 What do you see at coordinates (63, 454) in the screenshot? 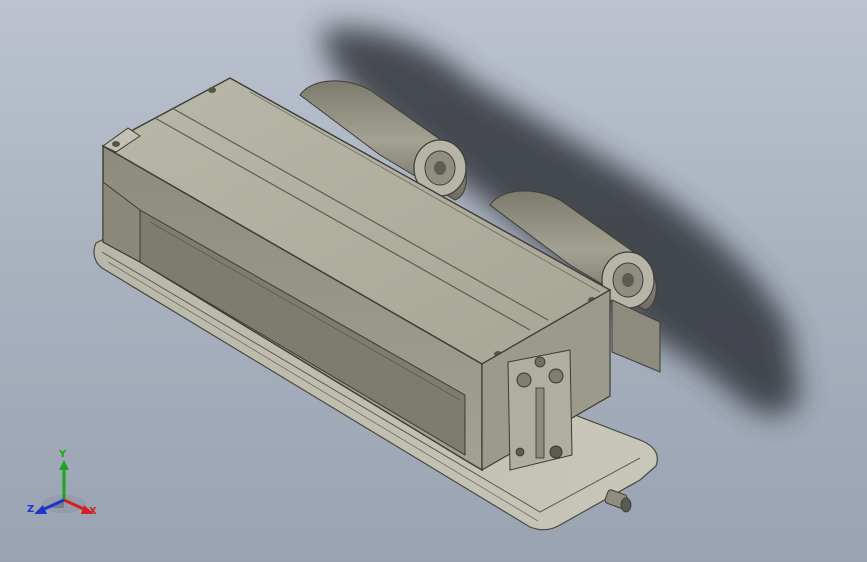
I see `y-axis-label: Y` at bounding box center [63, 454].